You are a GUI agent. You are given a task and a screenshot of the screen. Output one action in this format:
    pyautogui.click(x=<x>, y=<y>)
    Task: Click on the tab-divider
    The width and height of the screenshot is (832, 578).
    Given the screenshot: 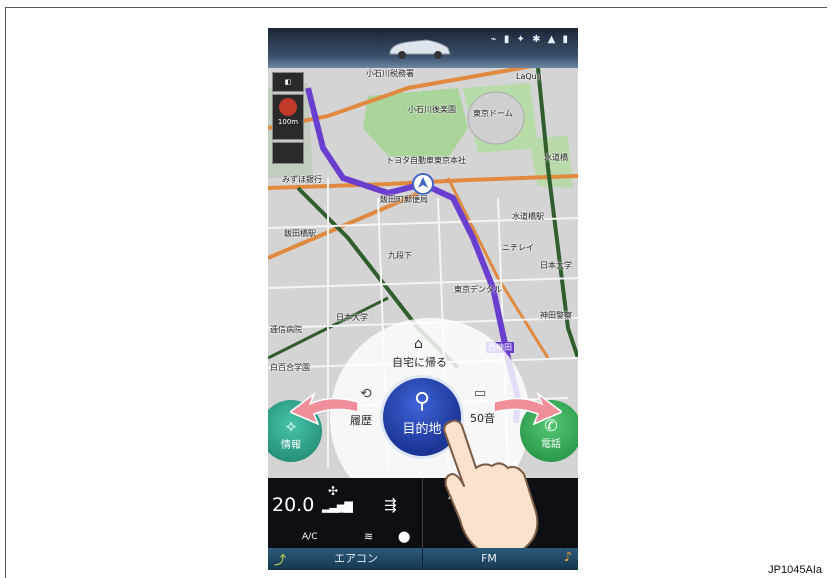 What is the action you would take?
    pyautogui.click(x=422, y=559)
    